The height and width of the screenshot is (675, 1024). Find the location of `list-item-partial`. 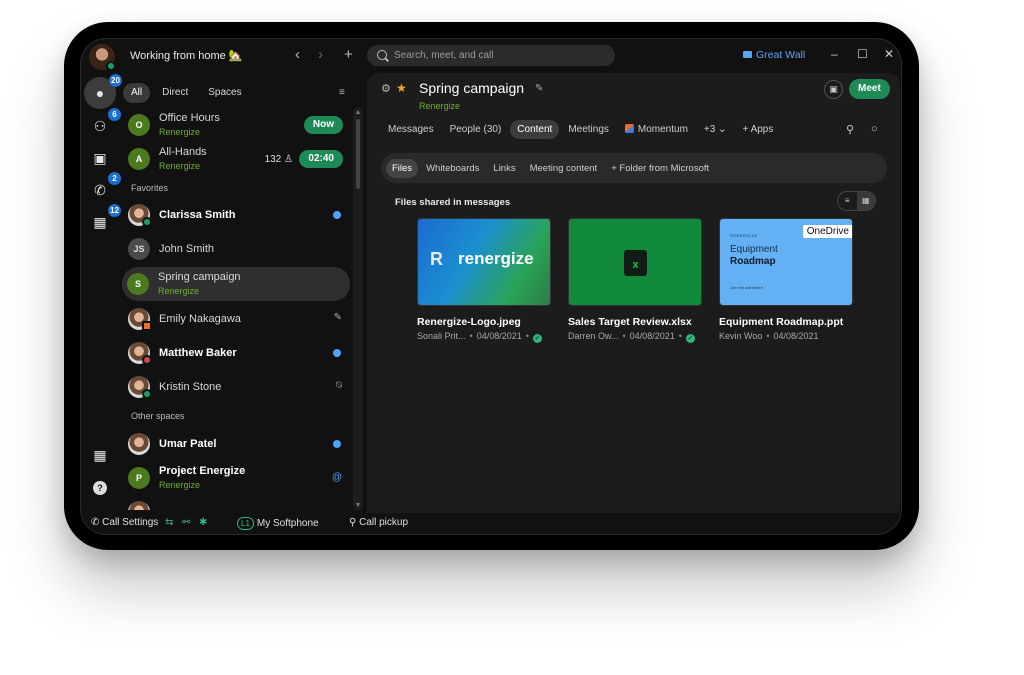

list-item-partial is located at coordinates (237, 503).